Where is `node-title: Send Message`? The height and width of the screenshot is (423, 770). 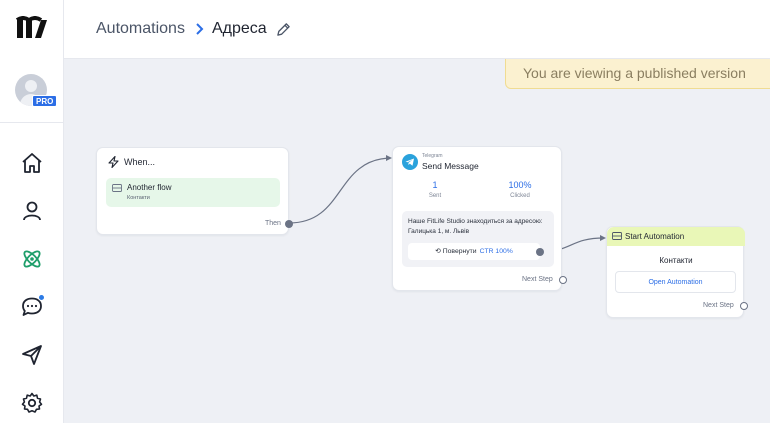
node-title: Send Message is located at coordinates (450, 166).